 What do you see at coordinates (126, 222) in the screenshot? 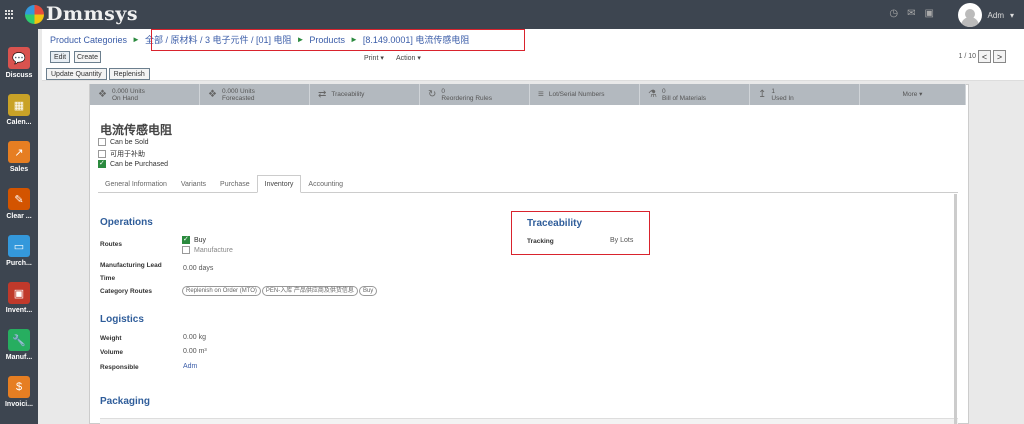
I see `operations-section-title: Operations` at bounding box center [126, 222].